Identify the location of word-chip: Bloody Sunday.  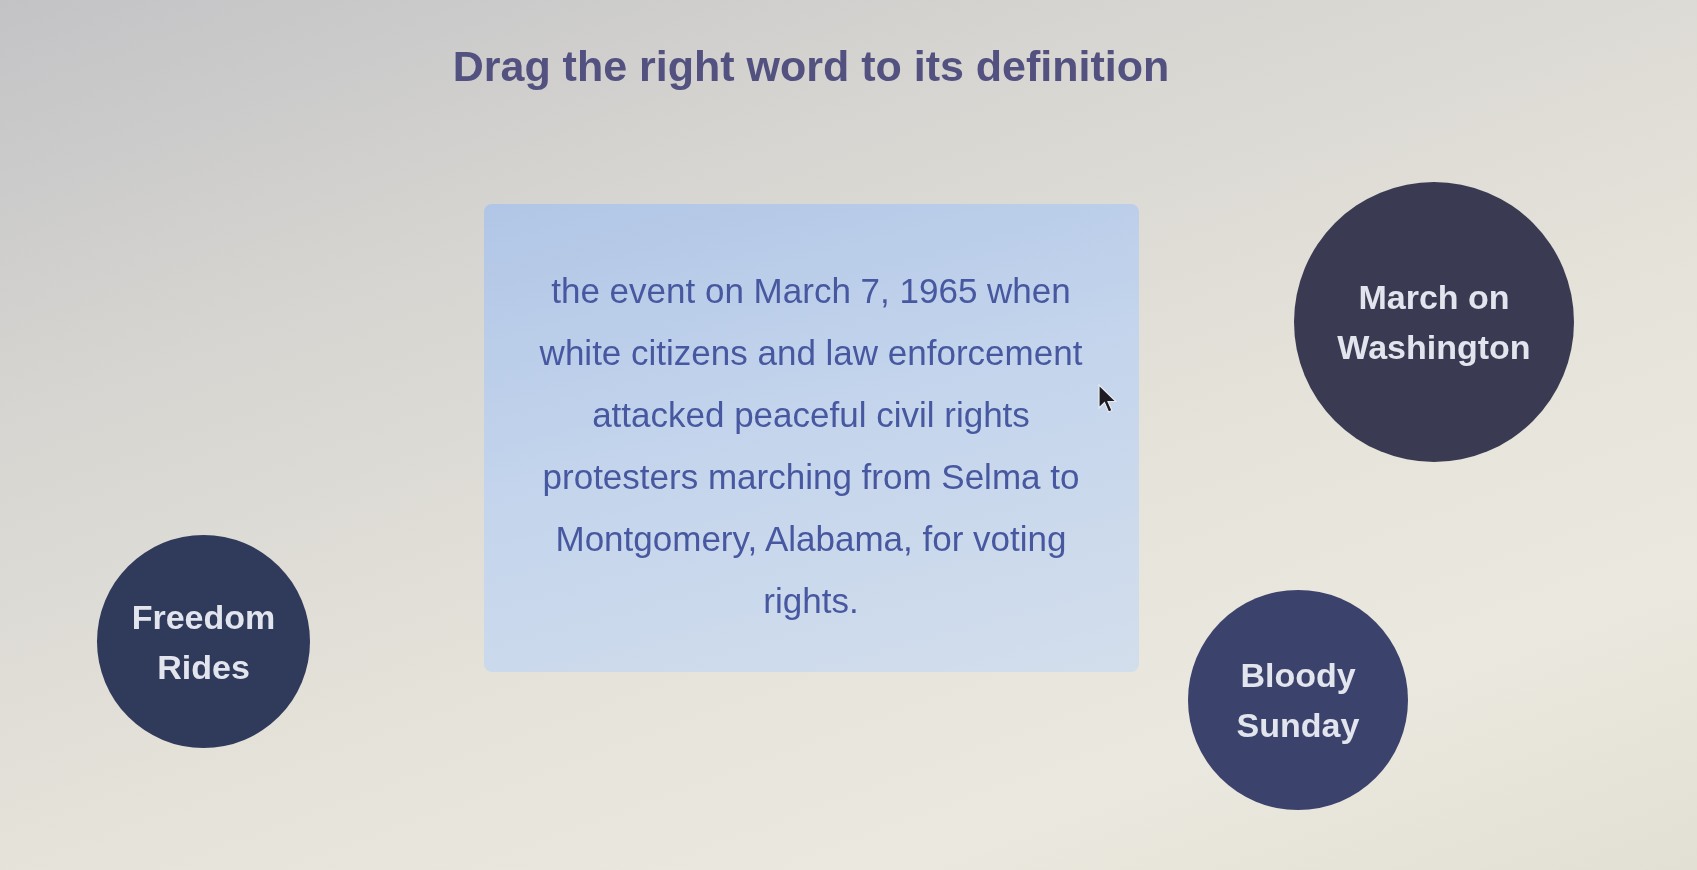
(1298, 700).